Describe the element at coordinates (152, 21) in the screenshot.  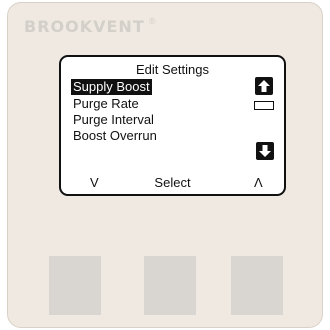
I see `registered-mark: ®` at that location.